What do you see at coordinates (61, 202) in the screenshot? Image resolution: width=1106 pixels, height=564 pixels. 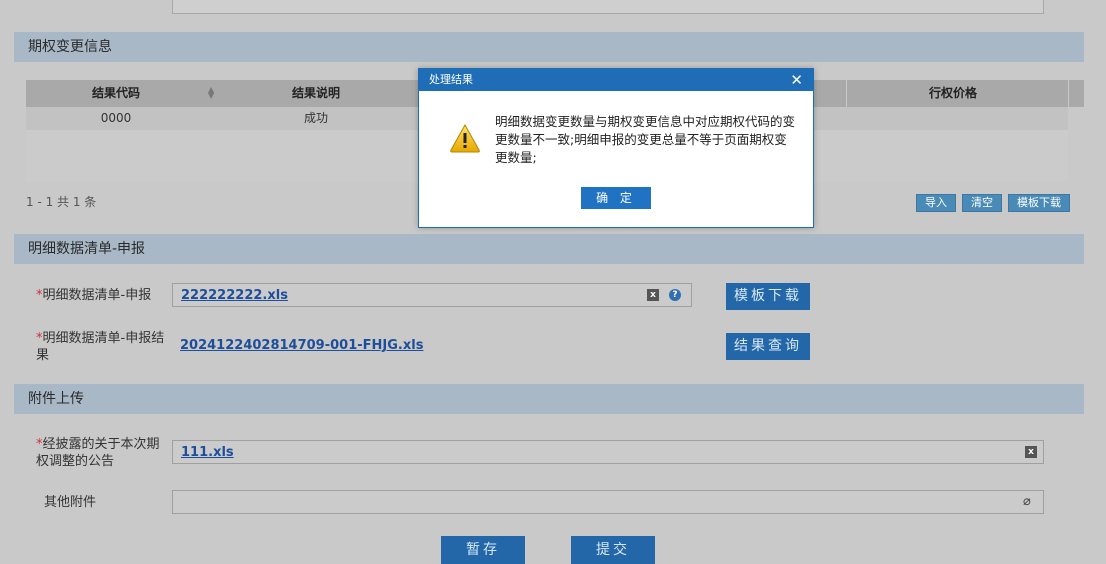 I see `pager-info: 1 - 1 共 1 条` at bounding box center [61, 202].